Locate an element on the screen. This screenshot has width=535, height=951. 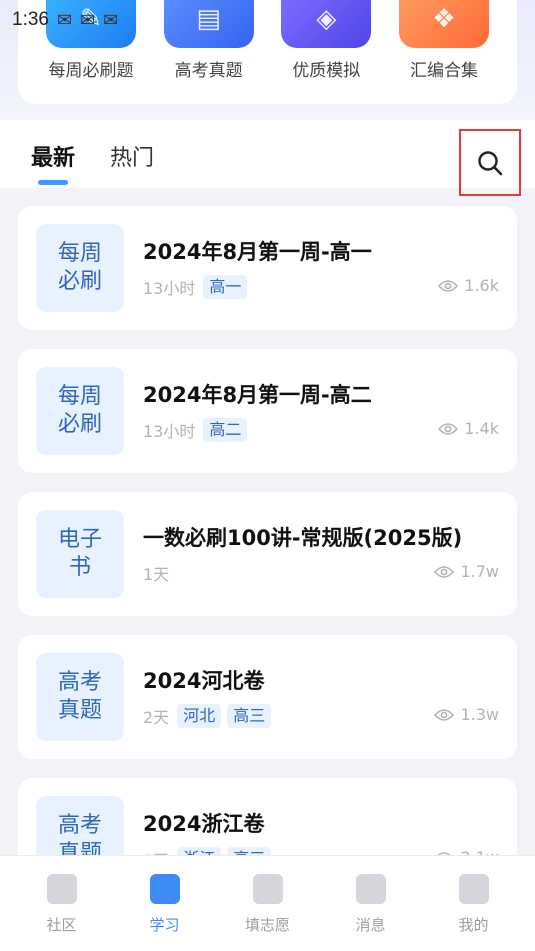
item-meta: 1天 is located at coordinates (157, 573).